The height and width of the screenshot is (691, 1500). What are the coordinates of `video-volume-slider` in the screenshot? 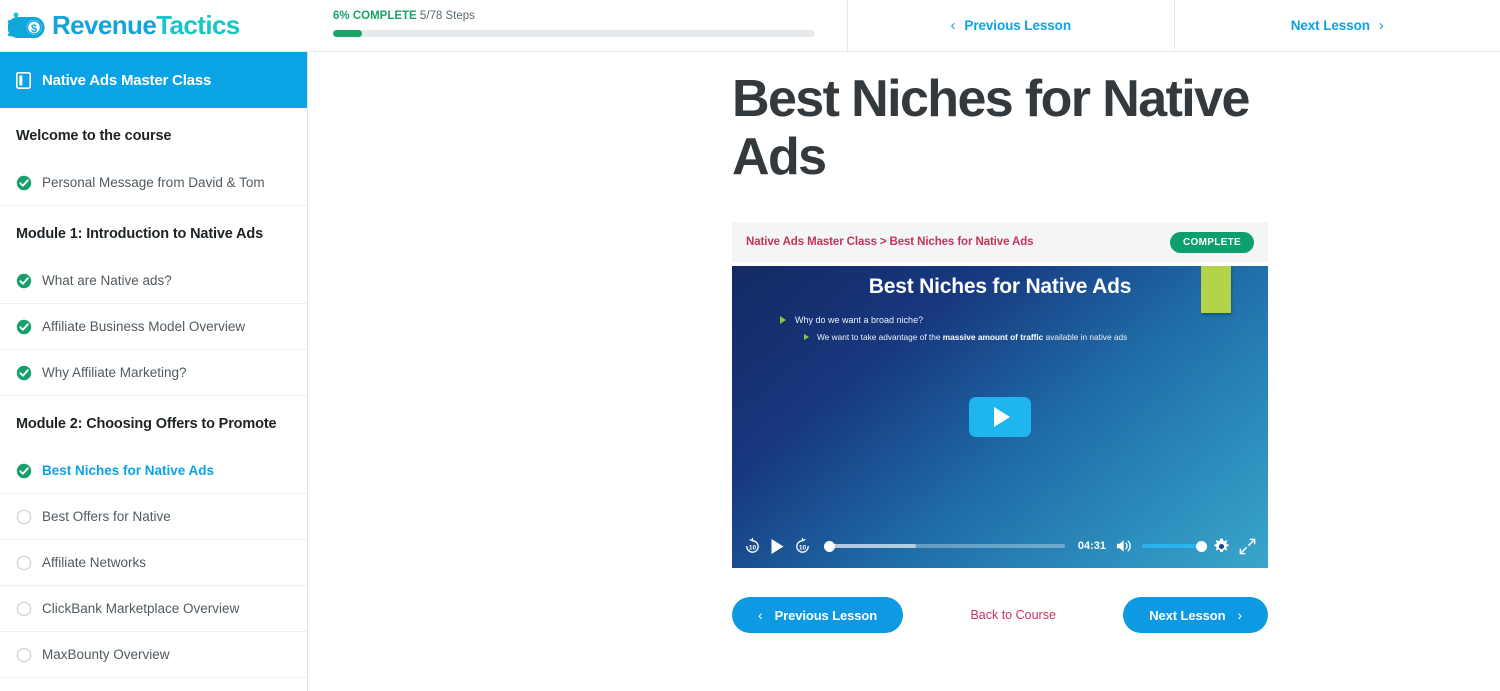 It's located at (1174, 546).